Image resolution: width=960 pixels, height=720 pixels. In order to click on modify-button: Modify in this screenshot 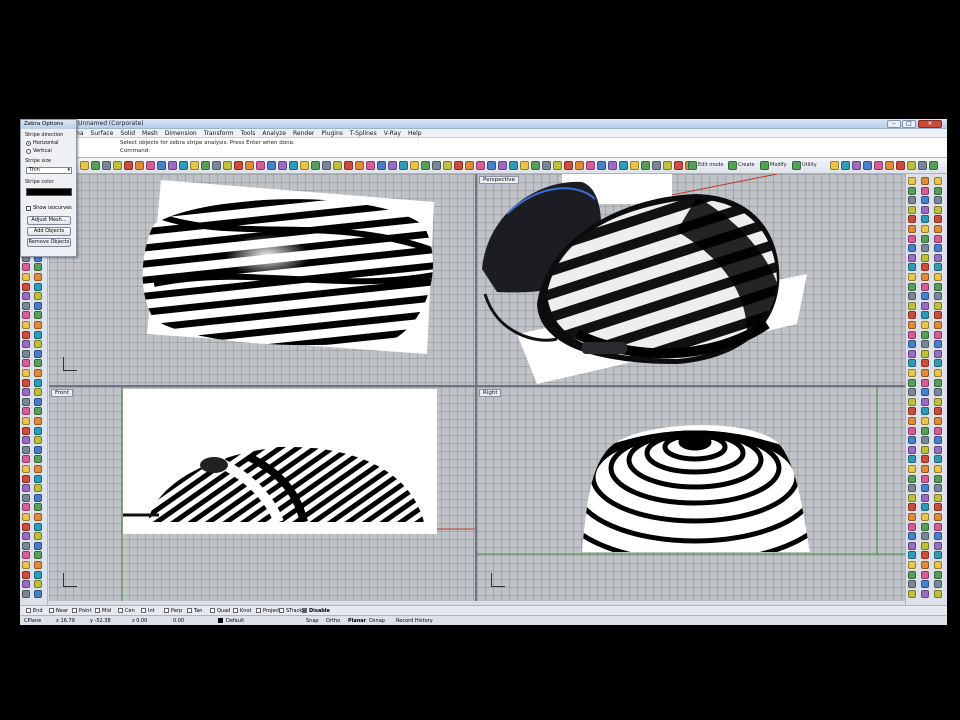, I will do `click(778, 165)`.